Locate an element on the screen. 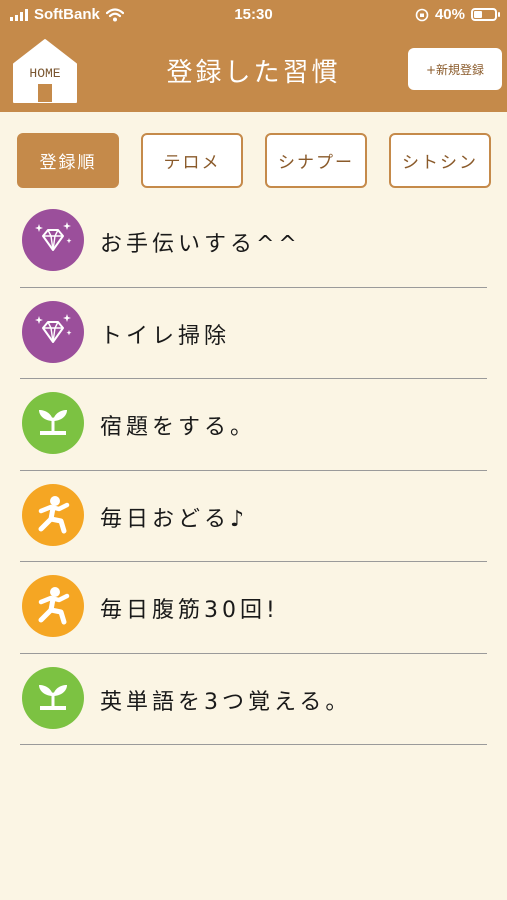  tab-cytosine: シトシン is located at coordinates (440, 160).